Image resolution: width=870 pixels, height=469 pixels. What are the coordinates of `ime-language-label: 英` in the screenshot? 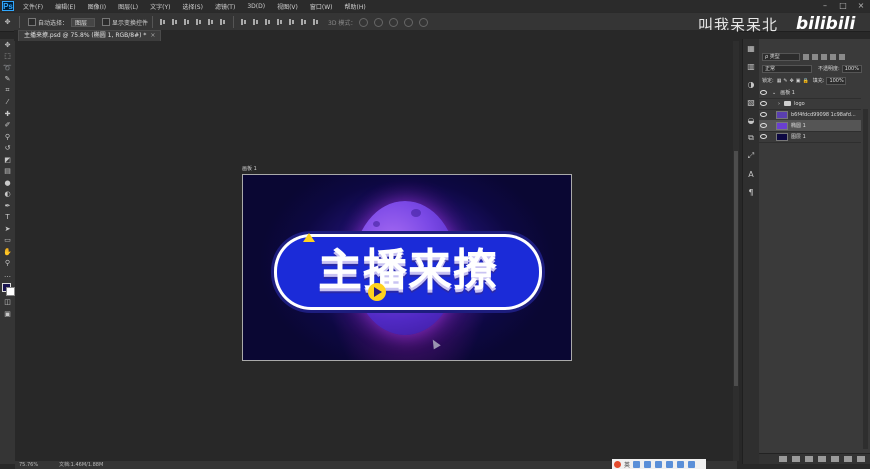 It's located at (627, 464).